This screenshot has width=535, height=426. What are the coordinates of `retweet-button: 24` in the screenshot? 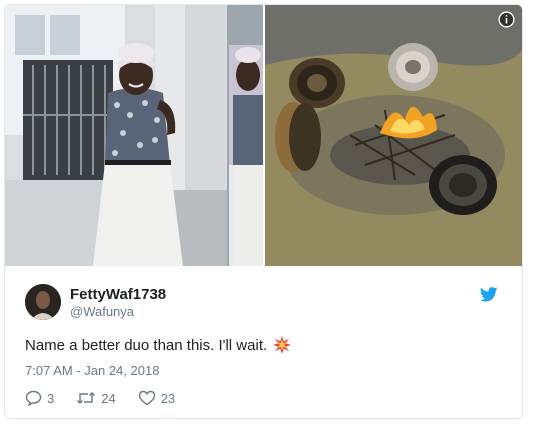 It's located at (96, 398).